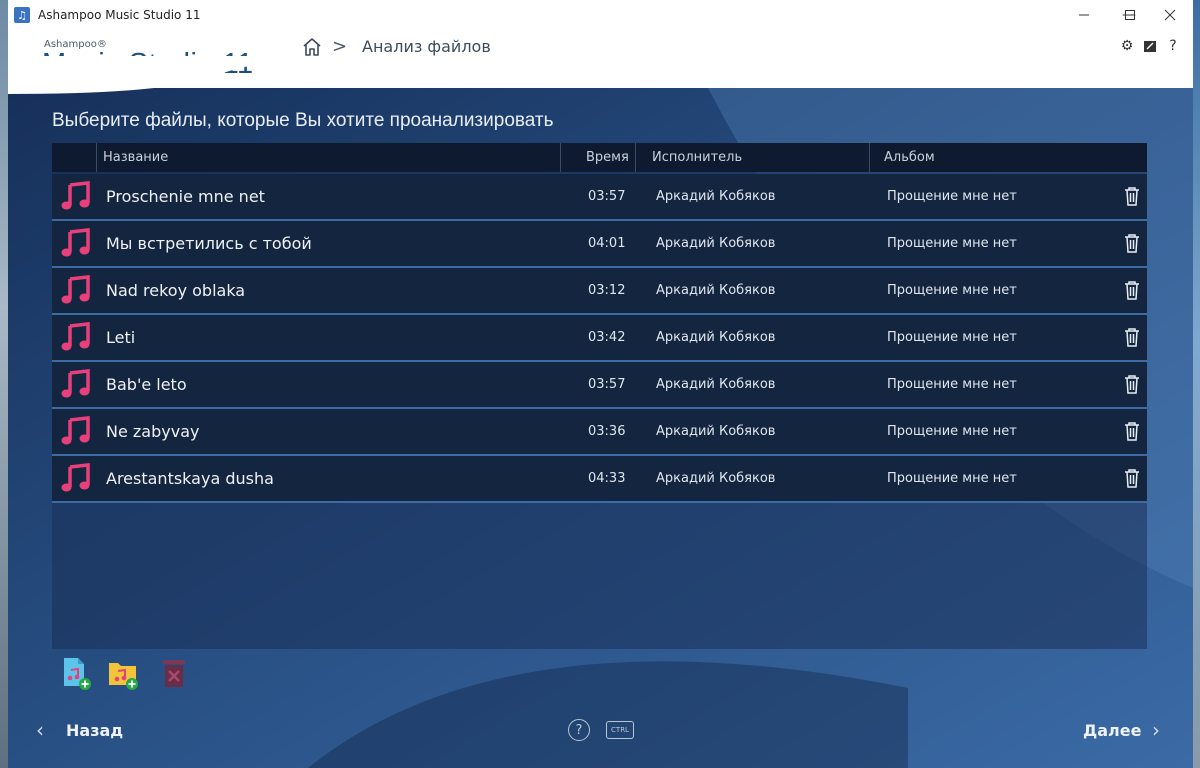 This screenshot has height=768, width=1200. Describe the element at coordinates (176, 290) in the screenshot. I see `track-name: Nad rekoy oblaka` at that location.